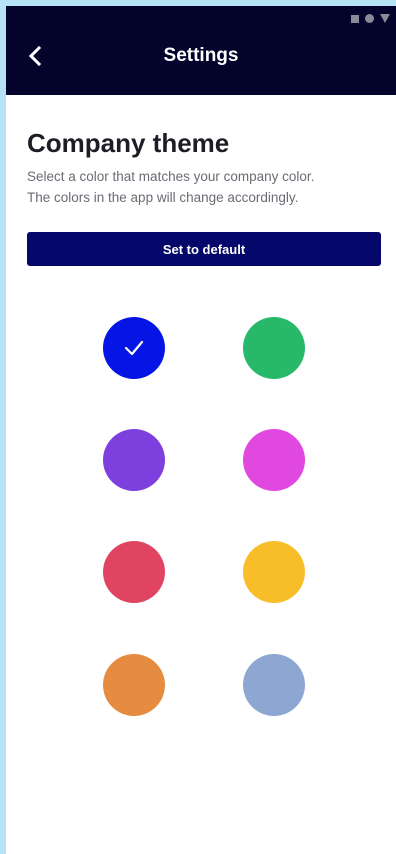 The width and height of the screenshot is (396, 854). I want to click on color-swatch-blue, so click(134, 348).